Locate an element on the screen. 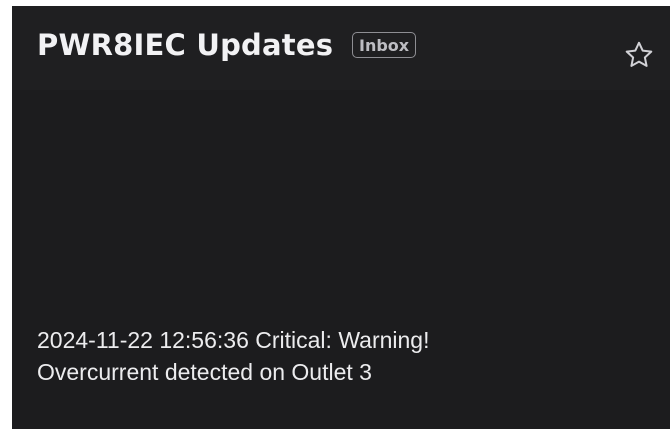 This screenshot has width=670, height=429. email-subject: PWR8IEC Updates is located at coordinates (185, 45).